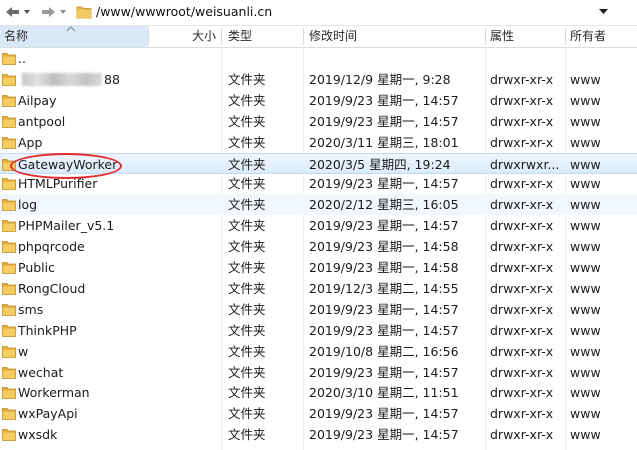 Image resolution: width=637 pixels, height=450 pixels. Describe the element at coordinates (51, 246) in the screenshot. I see `file-name: phpqrcode` at that location.